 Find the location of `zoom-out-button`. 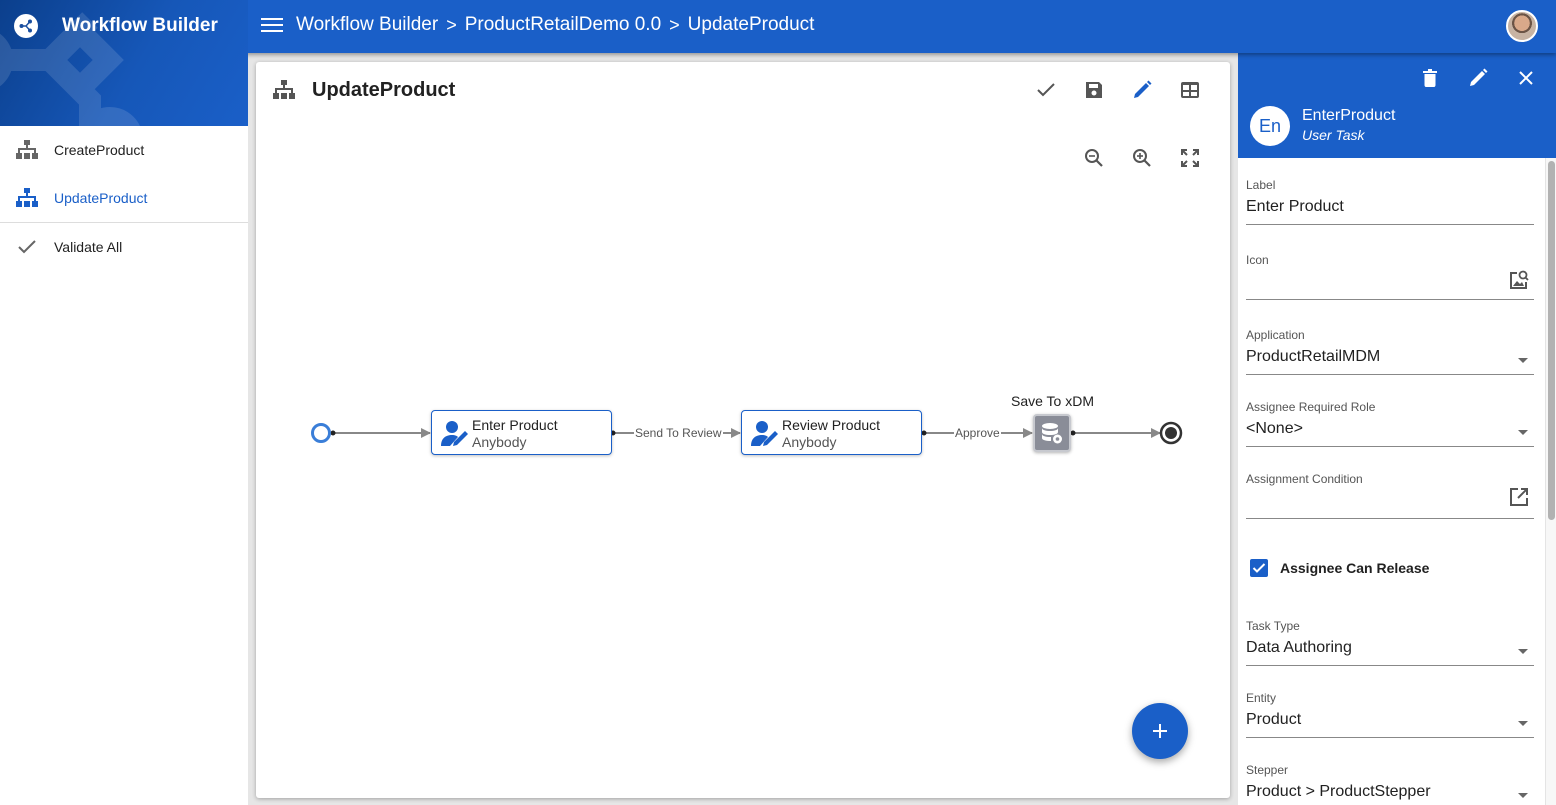

zoom-out-button is located at coordinates (1094, 158).